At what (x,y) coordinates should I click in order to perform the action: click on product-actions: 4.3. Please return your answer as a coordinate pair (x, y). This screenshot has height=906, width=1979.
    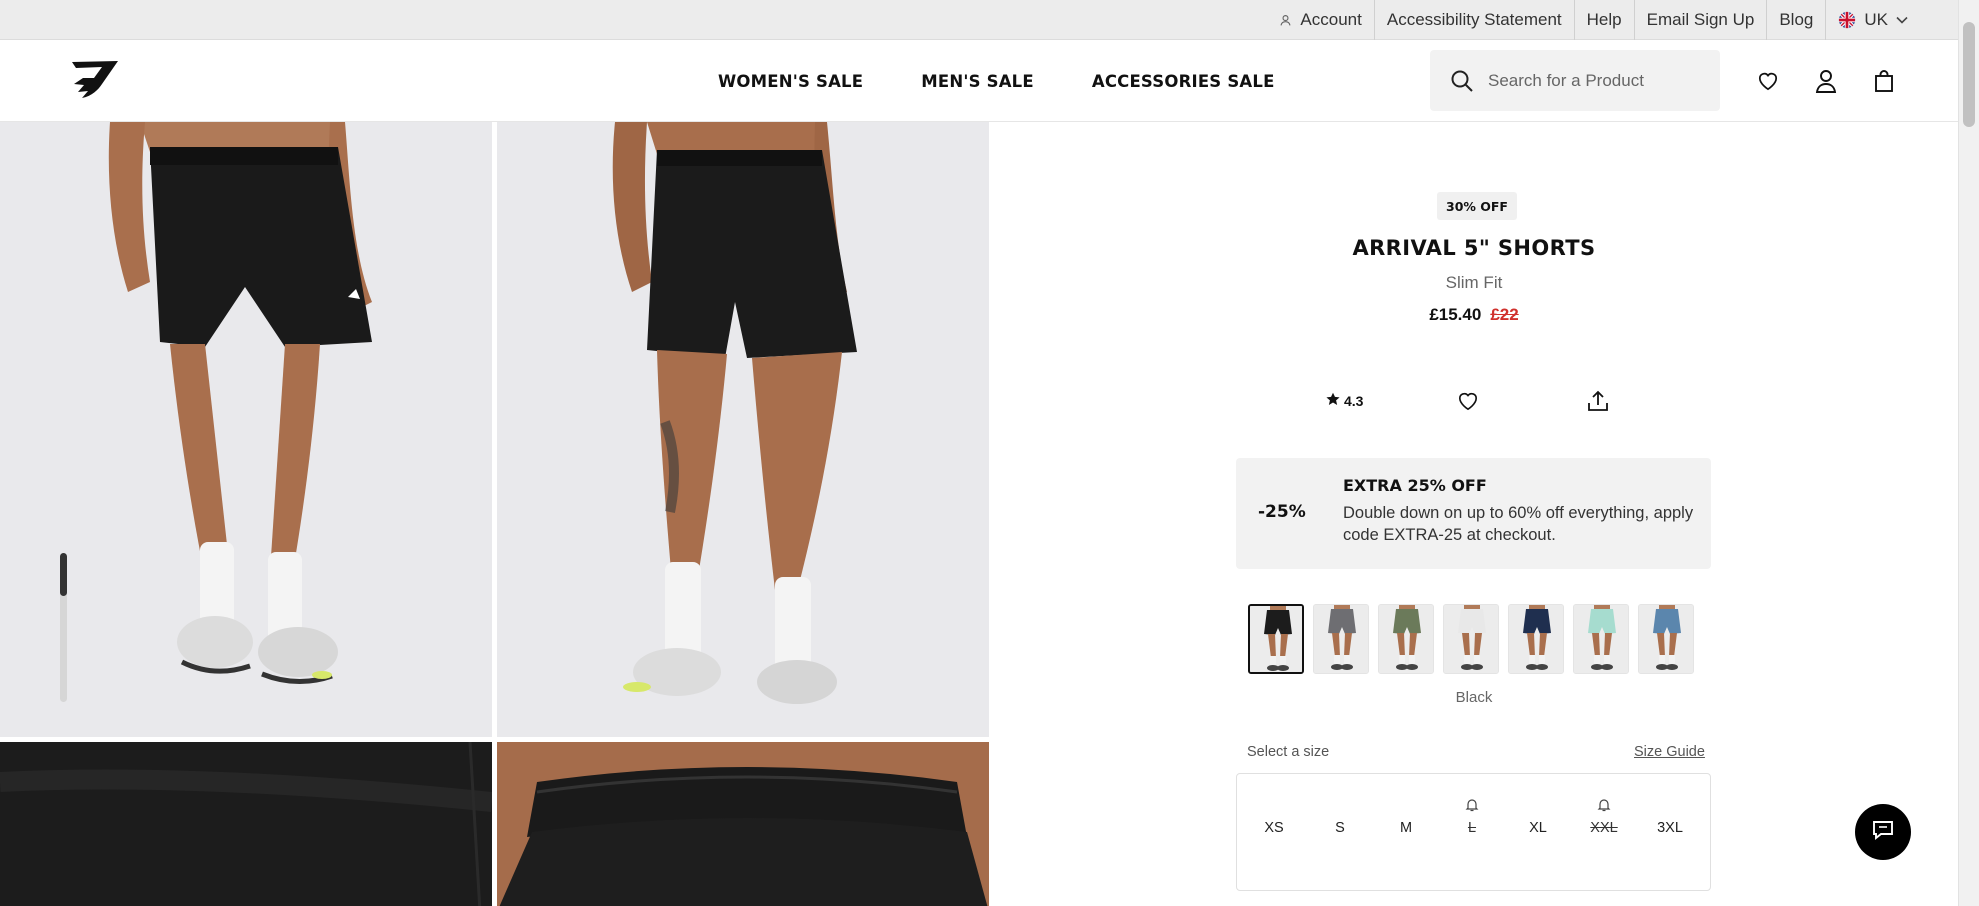
    Looking at the image, I should click on (1474, 402).